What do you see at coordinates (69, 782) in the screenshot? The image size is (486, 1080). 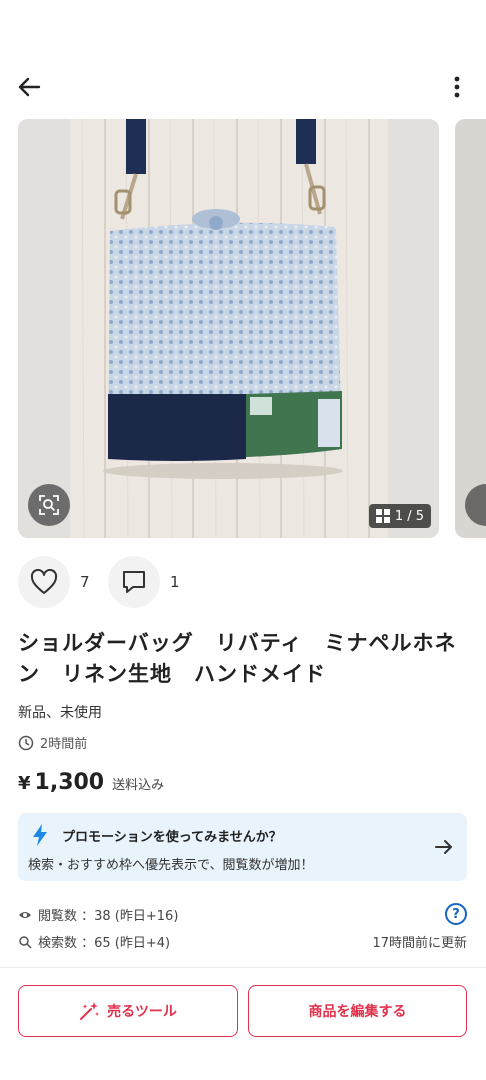 I see `price-amount: 1,300` at bounding box center [69, 782].